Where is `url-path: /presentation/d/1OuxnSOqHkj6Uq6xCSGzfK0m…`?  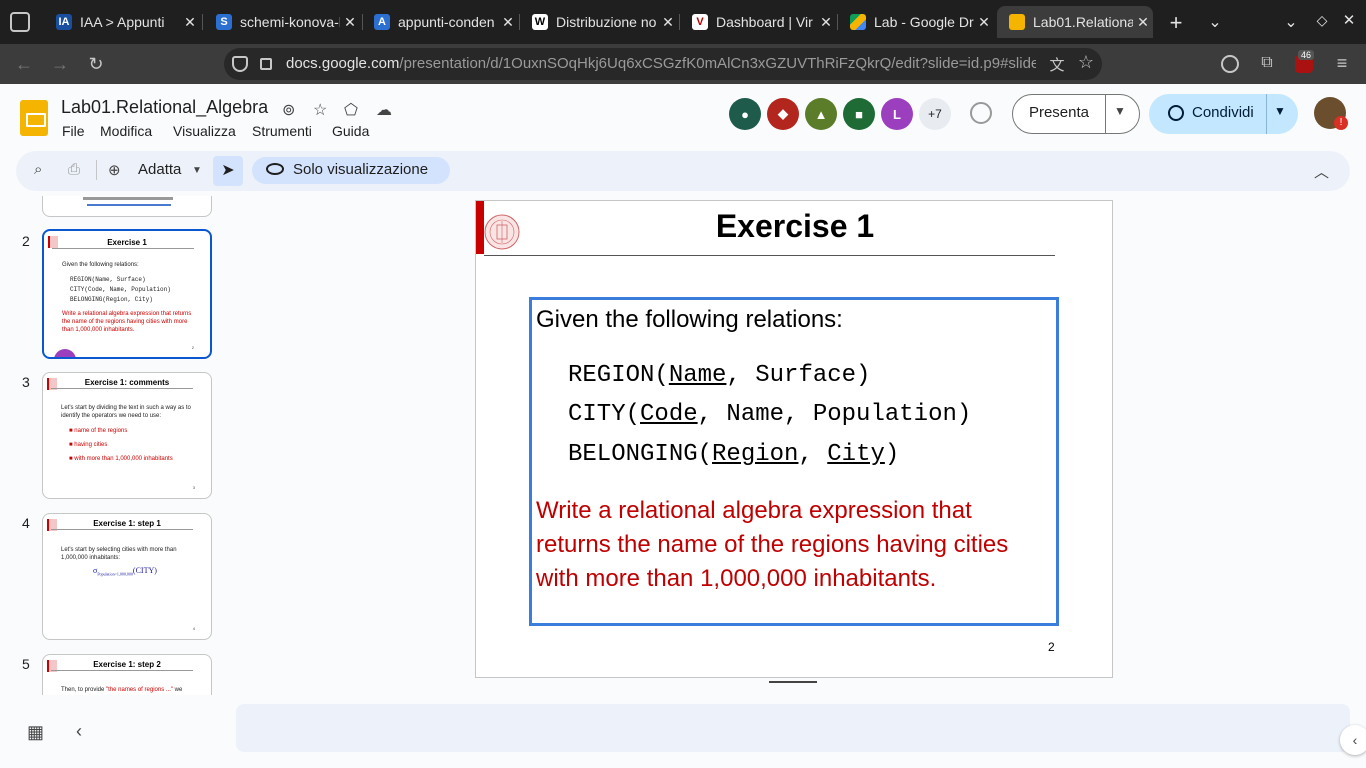
url-path: /presentation/d/1OuxnSOqHkj6Uq6xCSGzfK0m… is located at coordinates (717, 63).